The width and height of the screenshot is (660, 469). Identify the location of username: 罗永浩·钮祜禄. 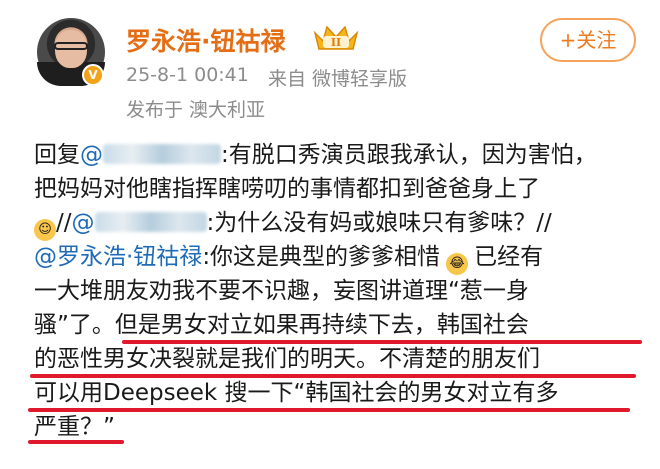
(206, 40).